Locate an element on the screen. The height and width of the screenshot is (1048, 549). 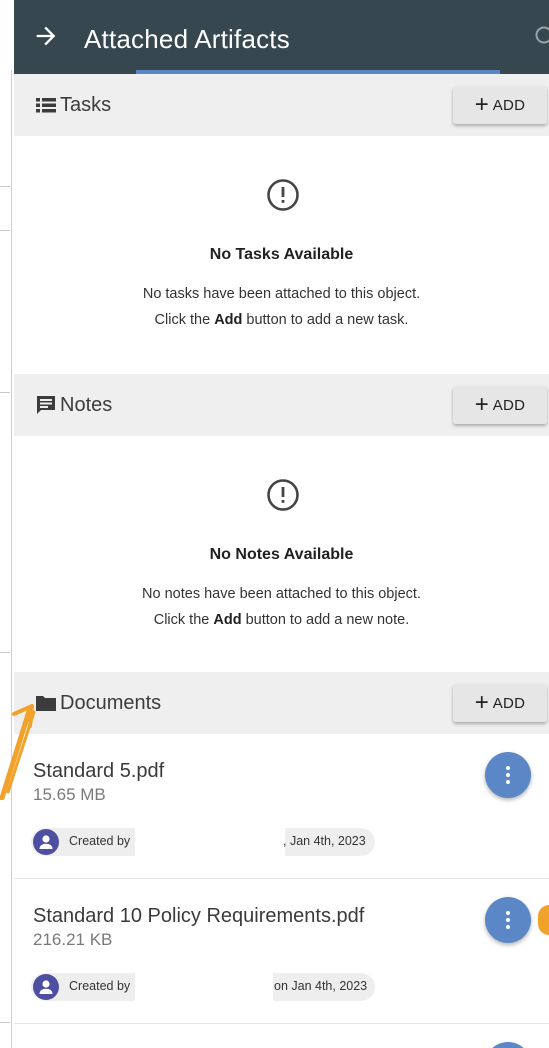
document-name: Standard 10 Policy Requirements.pdf is located at coordinates (198, 916).